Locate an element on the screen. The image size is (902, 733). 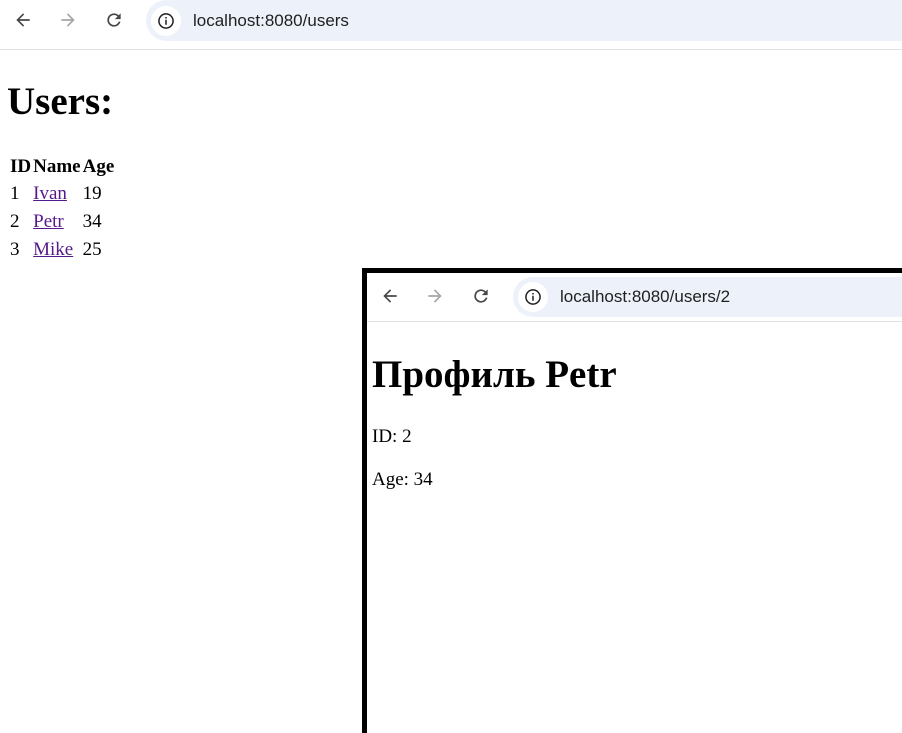
user-name-cell: Mike is located at coordinates (56, 250).